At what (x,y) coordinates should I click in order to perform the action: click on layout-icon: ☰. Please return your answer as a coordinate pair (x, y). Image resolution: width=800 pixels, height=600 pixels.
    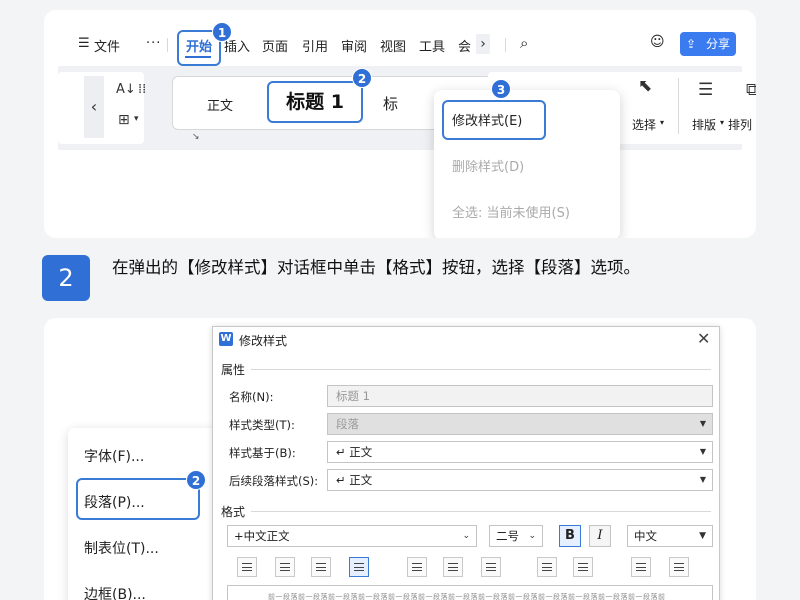
    Looking at the image, I should click on (705, 90).